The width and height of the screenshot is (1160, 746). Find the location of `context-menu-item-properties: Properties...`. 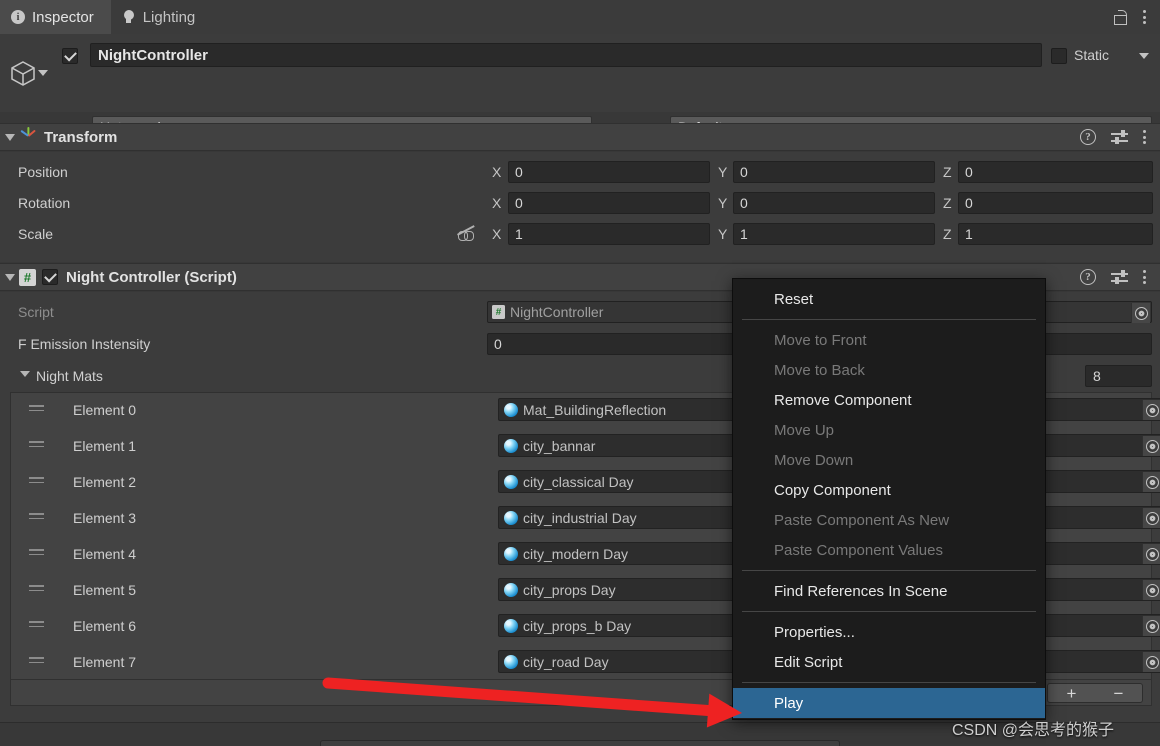

context-menu-item-properties: Properties... is located at coordinates (889, 632).